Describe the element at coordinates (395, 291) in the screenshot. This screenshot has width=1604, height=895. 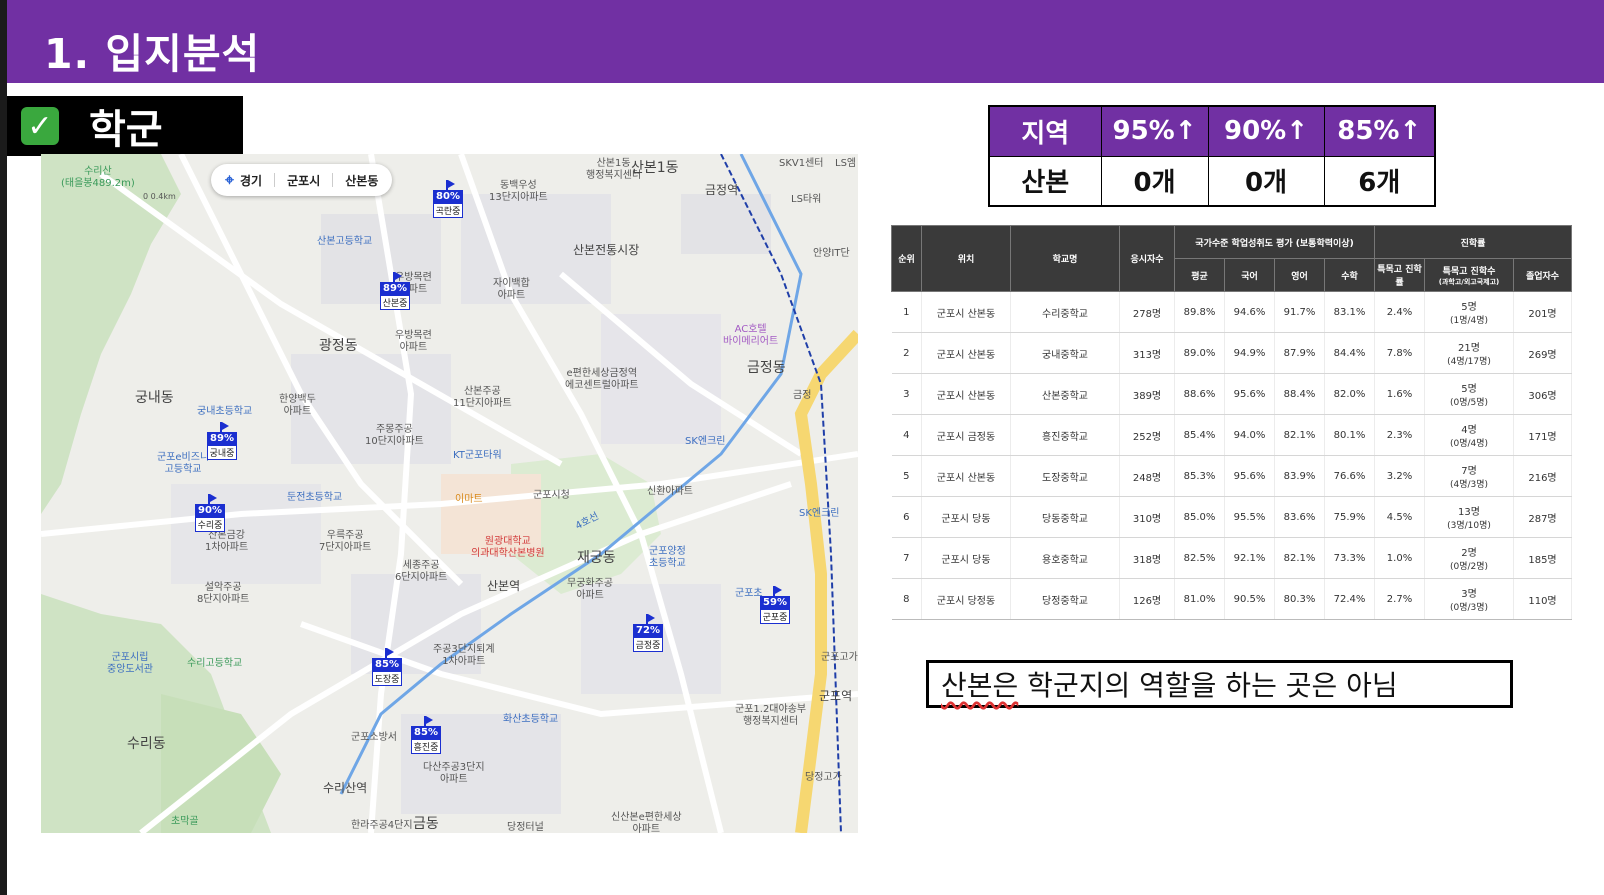
I see `school-flag-sanbon: 89% 산본중` at that location.